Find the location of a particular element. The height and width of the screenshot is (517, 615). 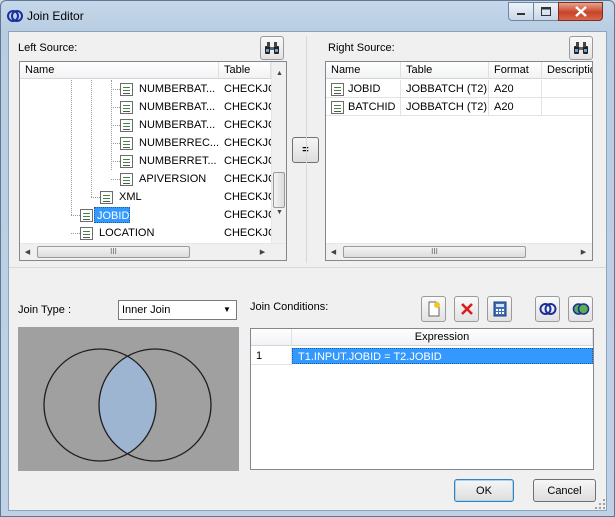

left-vertical-scrollbar: ▲ ▼ is located at coordinates (278, 152).